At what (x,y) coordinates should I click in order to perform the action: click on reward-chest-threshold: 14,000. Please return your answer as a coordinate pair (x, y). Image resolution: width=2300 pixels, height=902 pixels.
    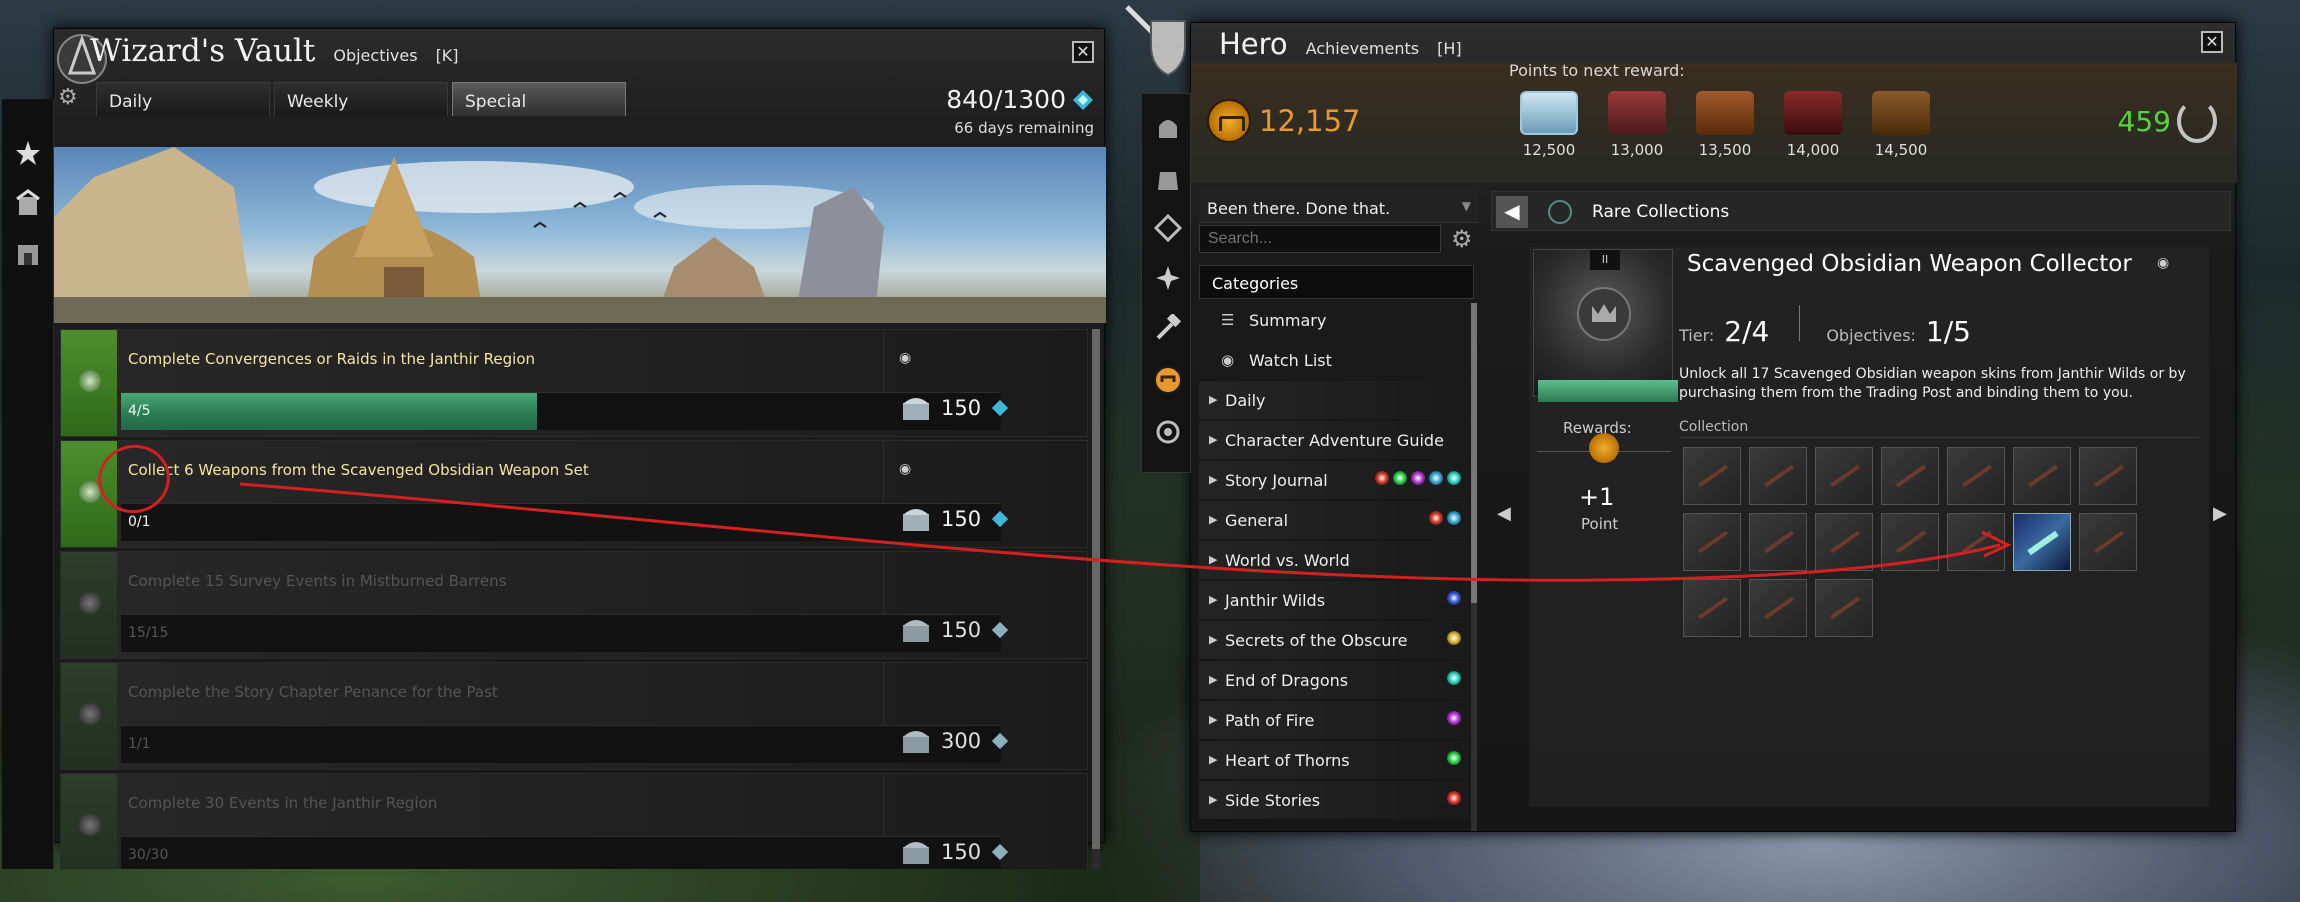
    Looking at the image, I should click on (1813, 150).